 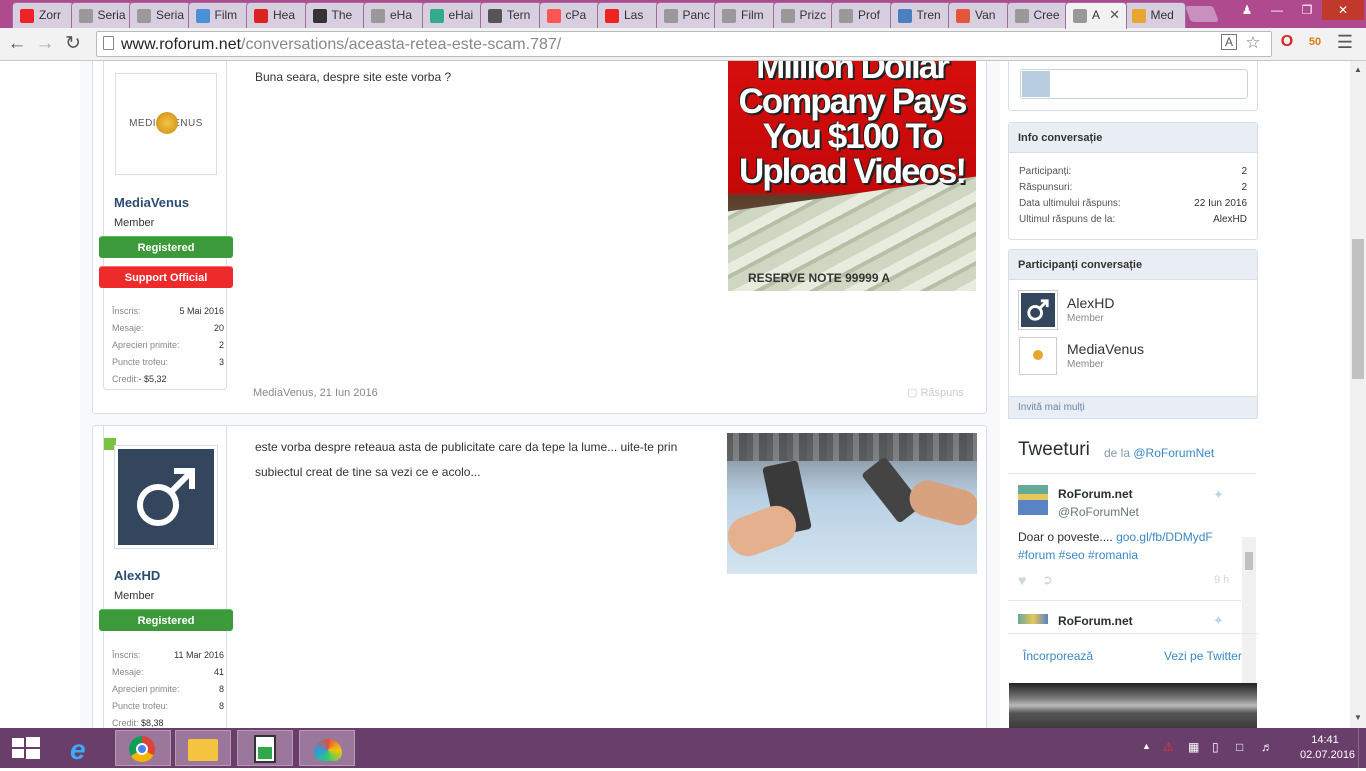 What do you see at coordinates (1343, 10) in the screenshot?
I see `close-window-button: ✕` at bounding box center [1343, 10].